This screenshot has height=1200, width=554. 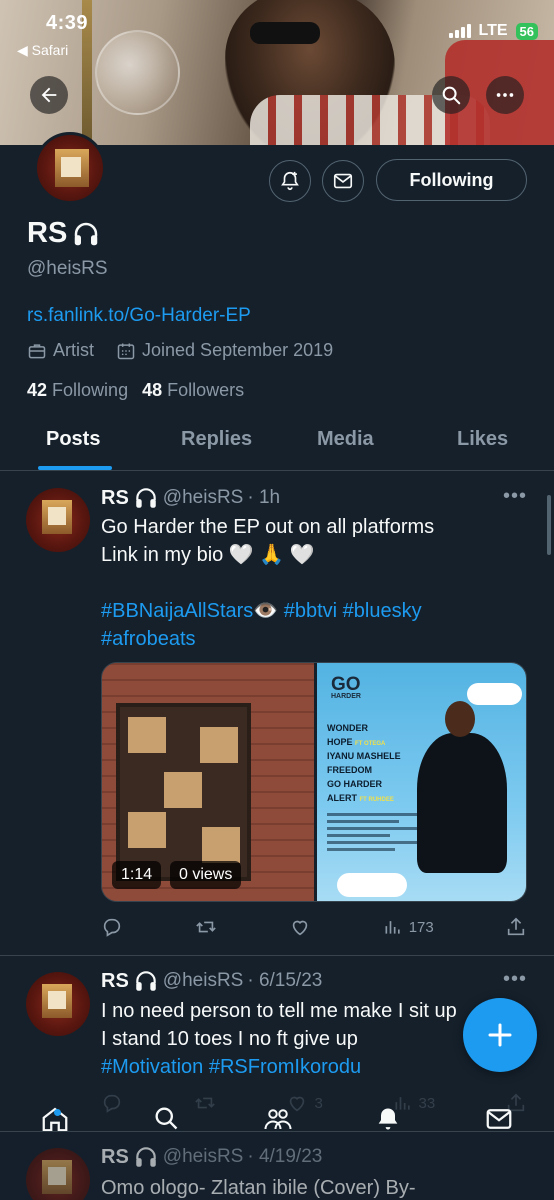 I want to click on retweet-icon, so click(x=206, y=927).